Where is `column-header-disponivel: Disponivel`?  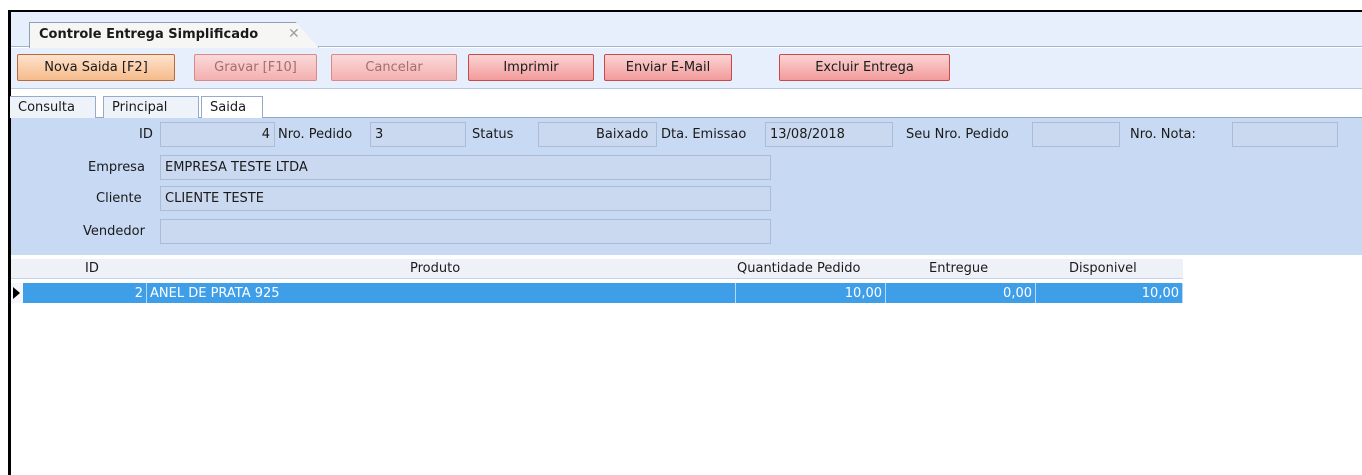 column-header-disponivel: Disponivel is located at coordinates (1103, 268).